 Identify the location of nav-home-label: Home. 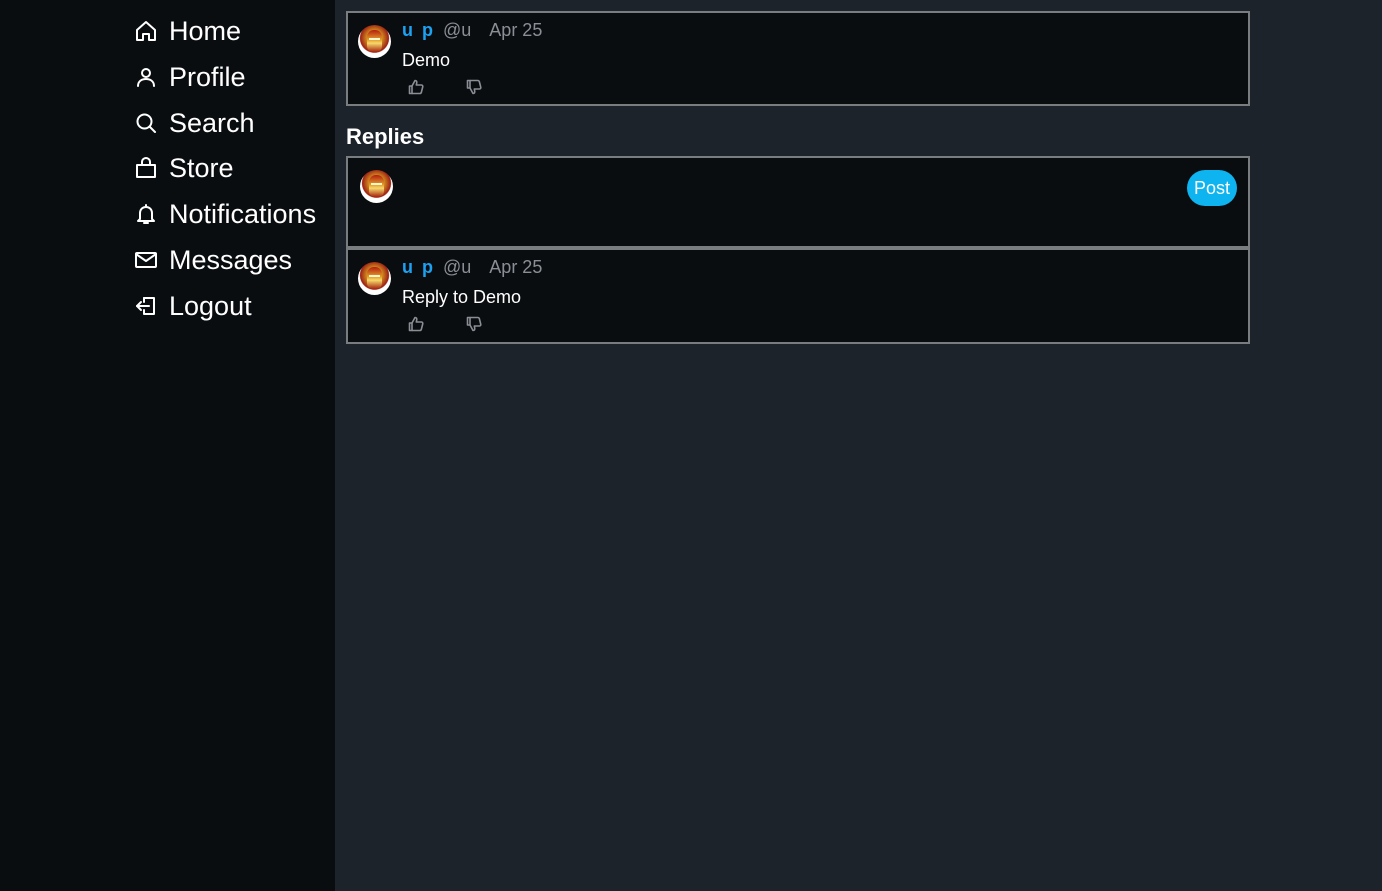
(205, 30).